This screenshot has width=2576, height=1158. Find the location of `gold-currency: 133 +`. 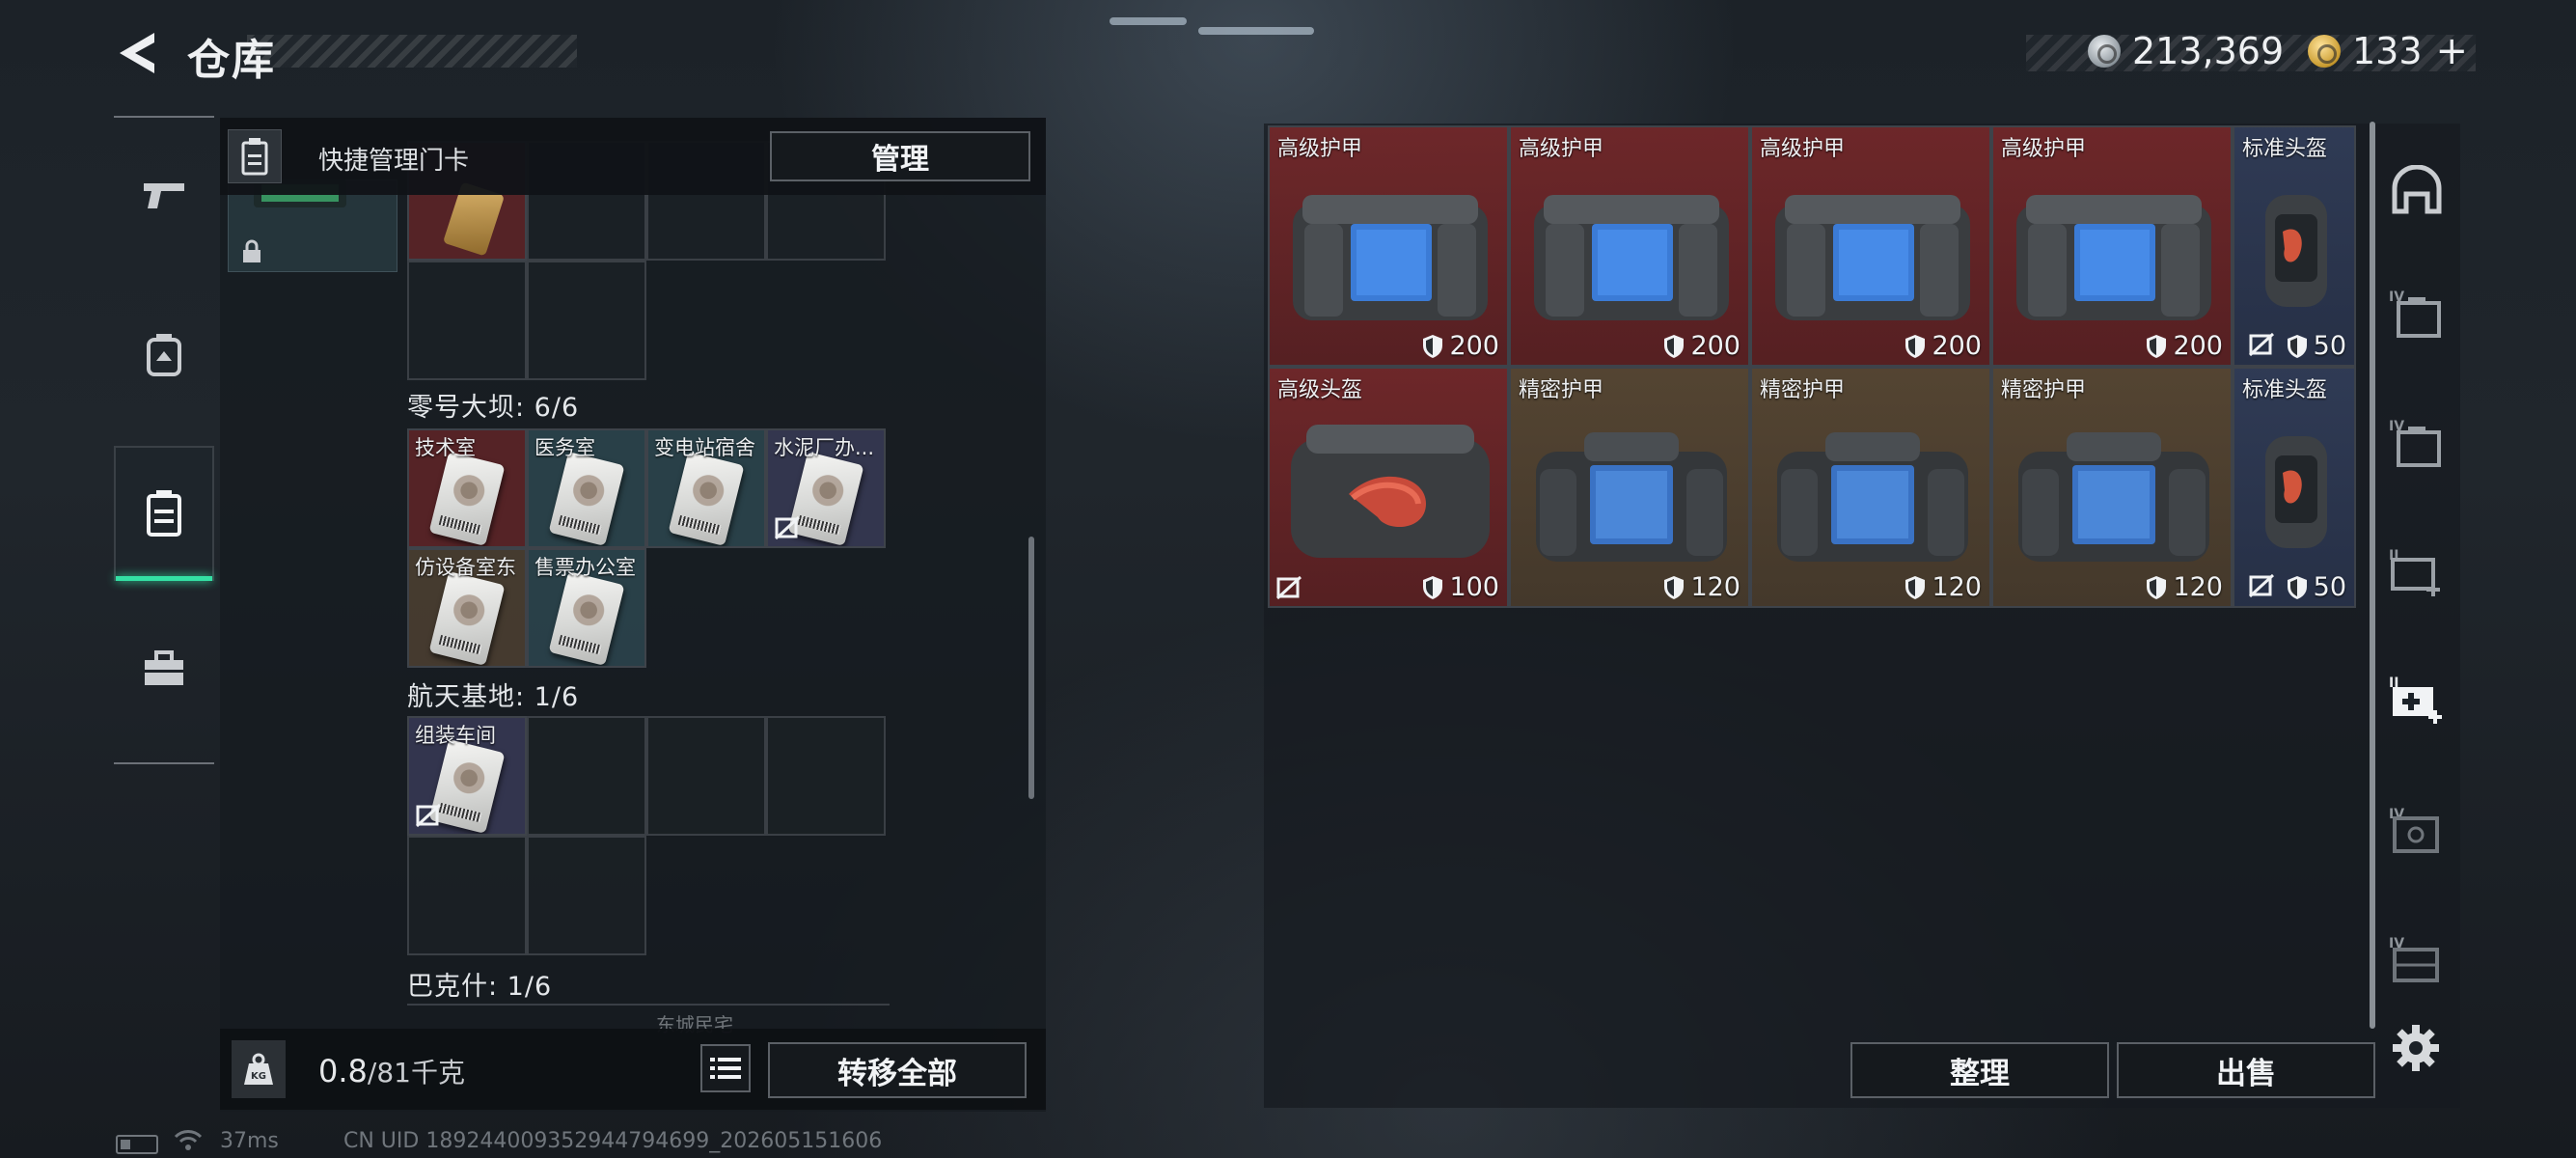

gold-currency: 133 + is located at coordinates (2388, 51).